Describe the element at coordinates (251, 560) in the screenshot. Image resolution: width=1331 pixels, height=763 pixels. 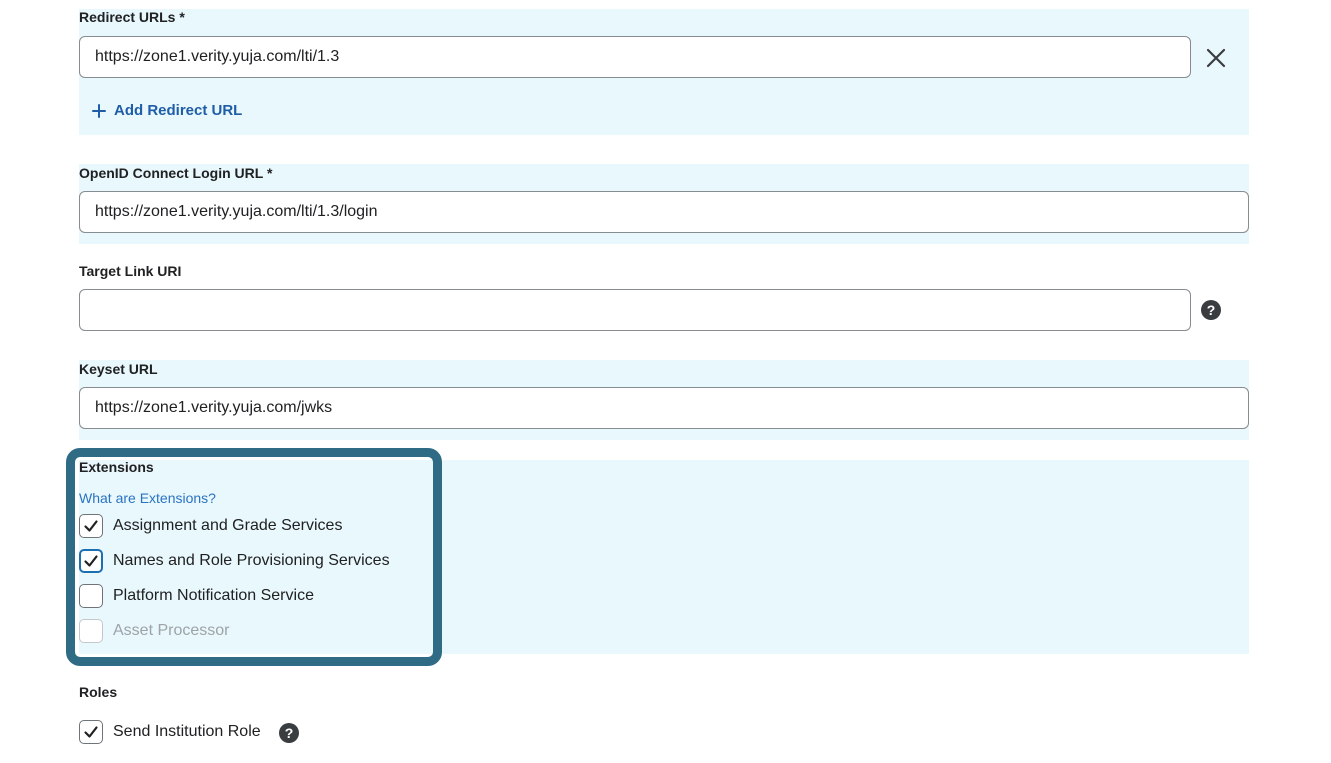
I see `extension-label: Names and Role Provisioning Services` at that location.